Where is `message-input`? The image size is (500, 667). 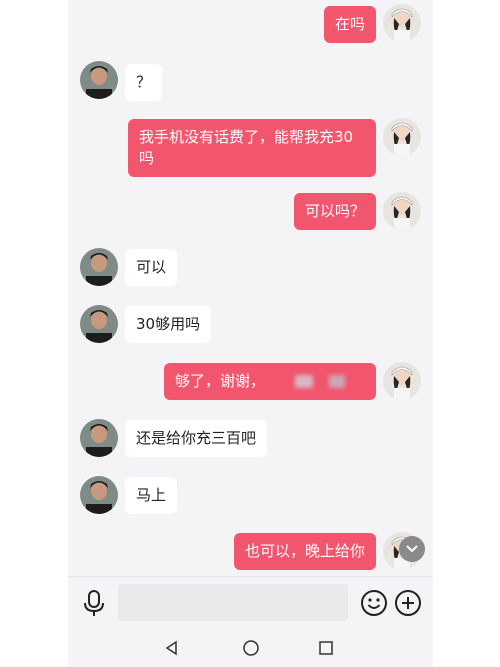 message-input is located at coordinates (233, 602).